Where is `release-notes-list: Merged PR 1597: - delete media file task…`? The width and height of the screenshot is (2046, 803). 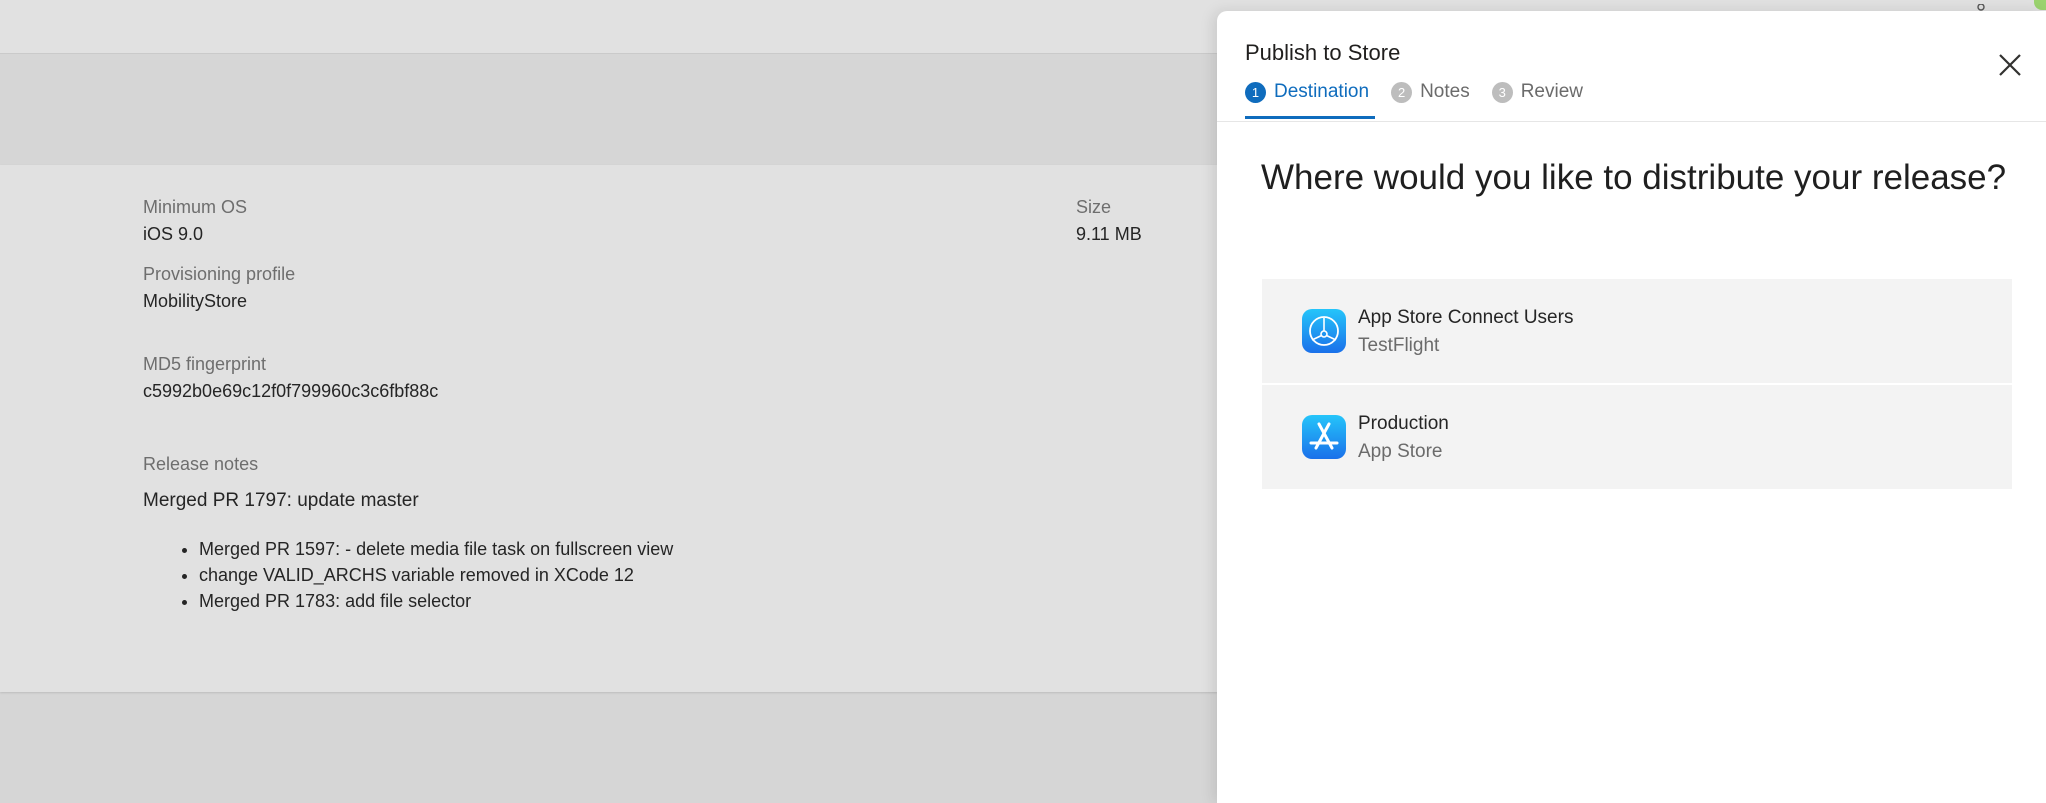
release-notes-list: Merged PR 1597: - delete media file task… is located at coordinates (411, 575).